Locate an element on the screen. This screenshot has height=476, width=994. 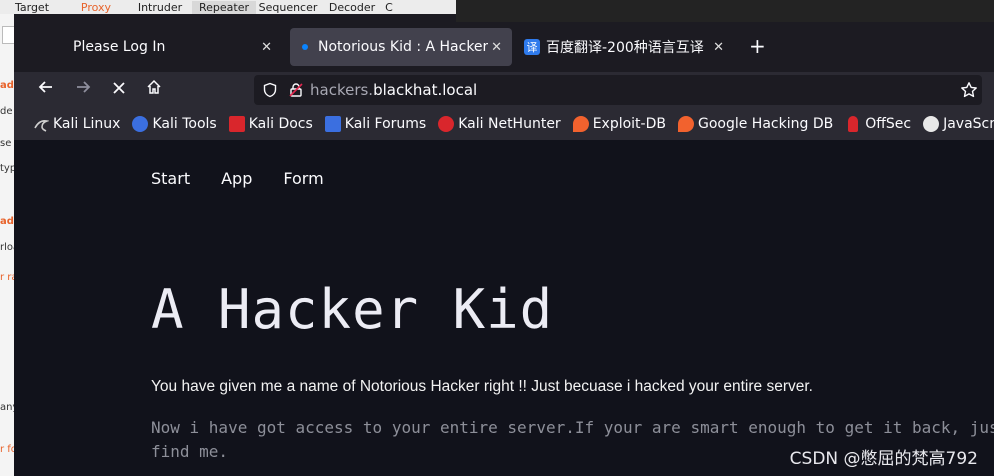
tab-title: Please Log In is located at coordinates (119, 47).